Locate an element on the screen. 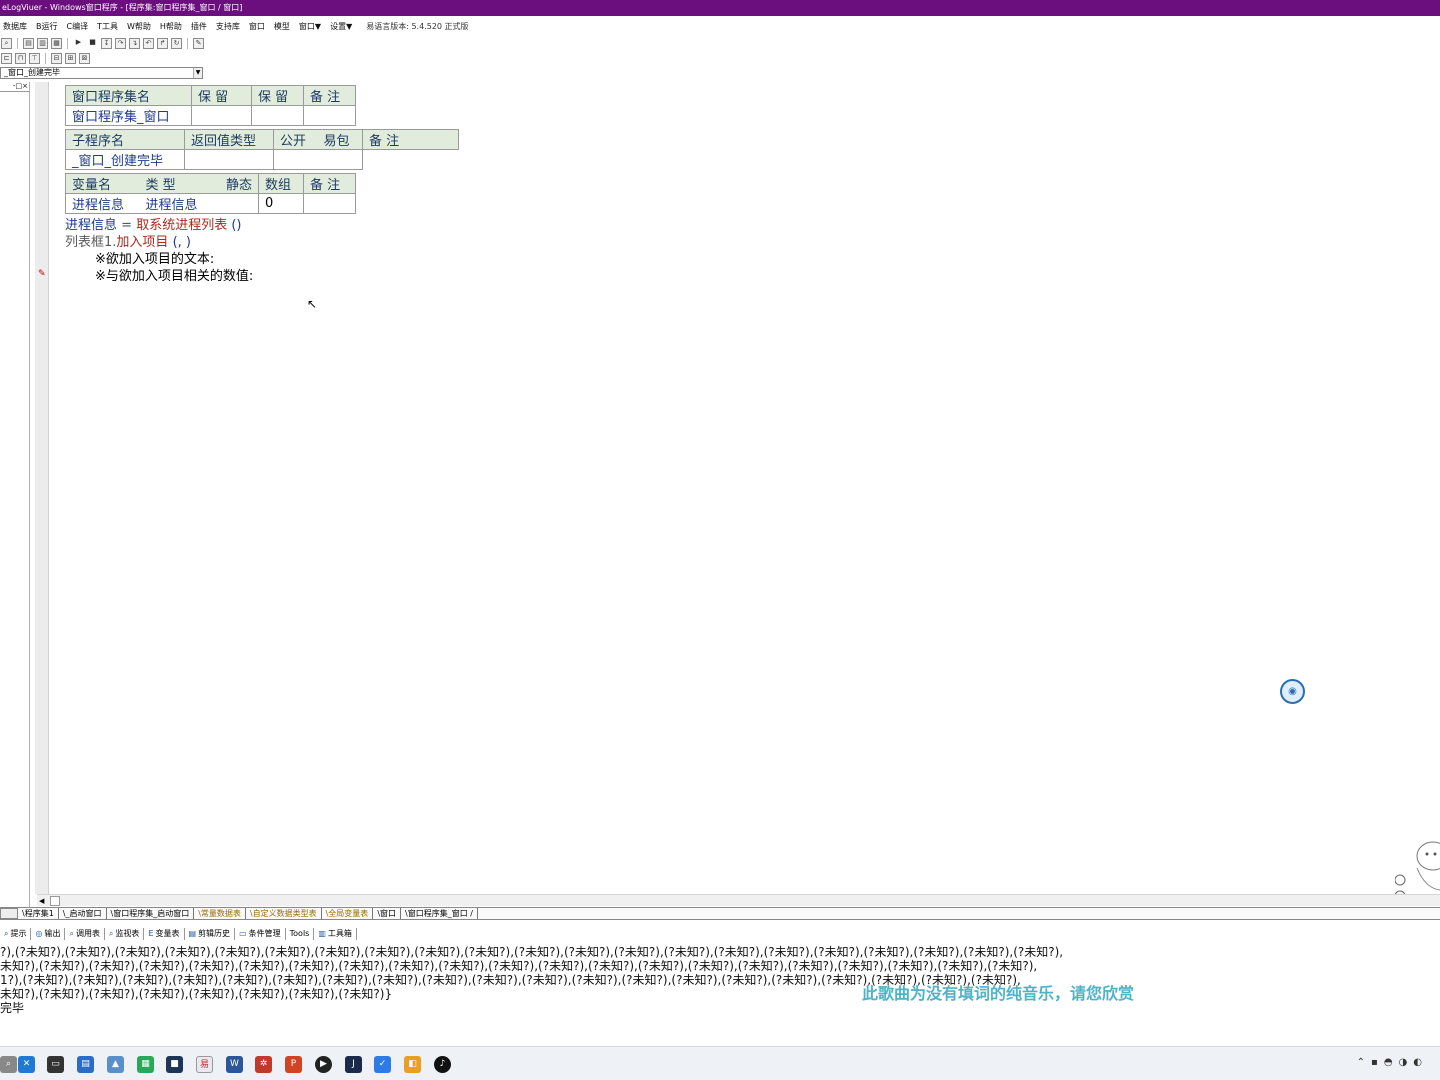 The height and width of the screenshot is (1080, 1440). align-left-icon: ⊏ is located at coordinates (6, 58).